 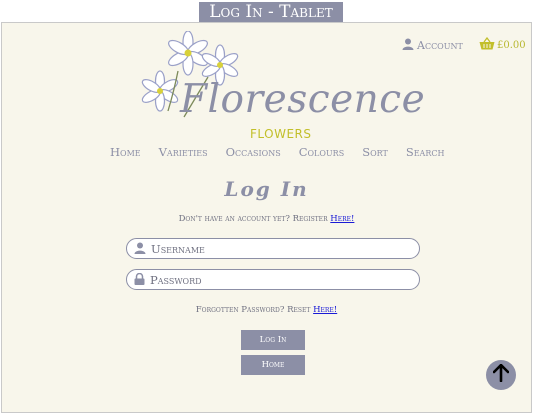 I want to click on page-caption: Log In - Tablet, so click(x=271, y=12).